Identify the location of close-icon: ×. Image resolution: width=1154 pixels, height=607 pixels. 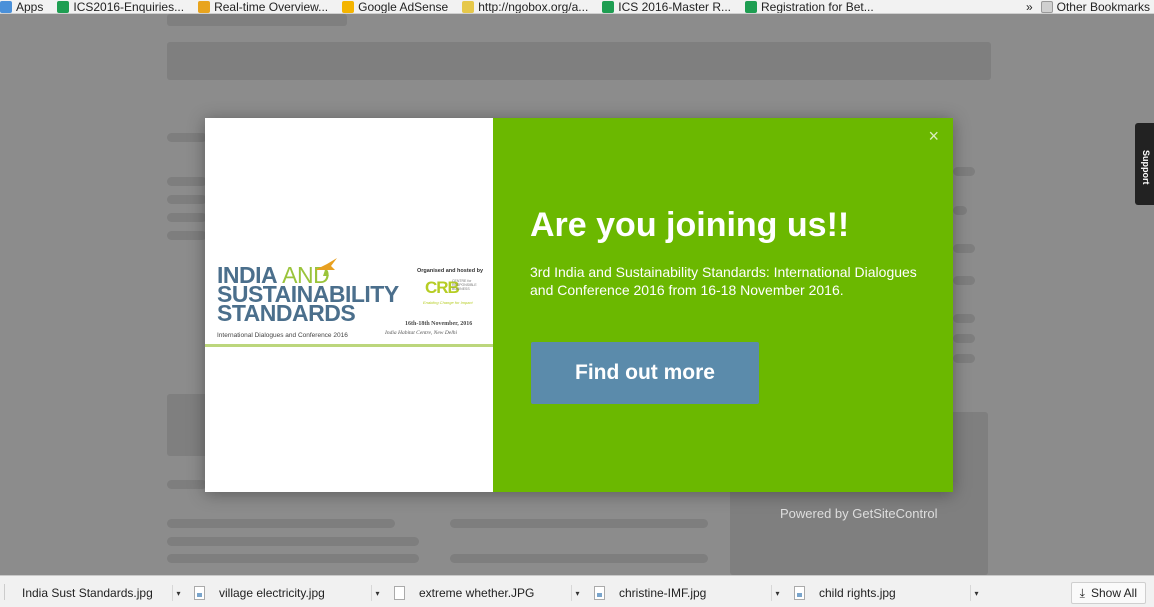
(933, 136).